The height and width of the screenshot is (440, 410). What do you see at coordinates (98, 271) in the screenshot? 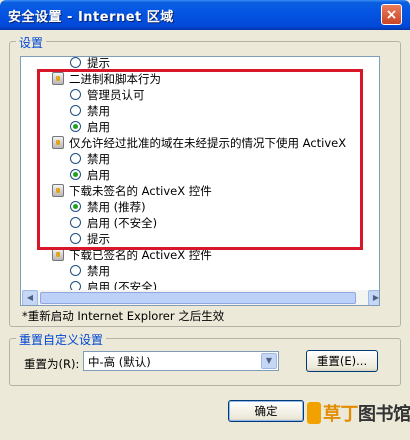
I see `option-label: 禁用` at bounding box center [98, 271].